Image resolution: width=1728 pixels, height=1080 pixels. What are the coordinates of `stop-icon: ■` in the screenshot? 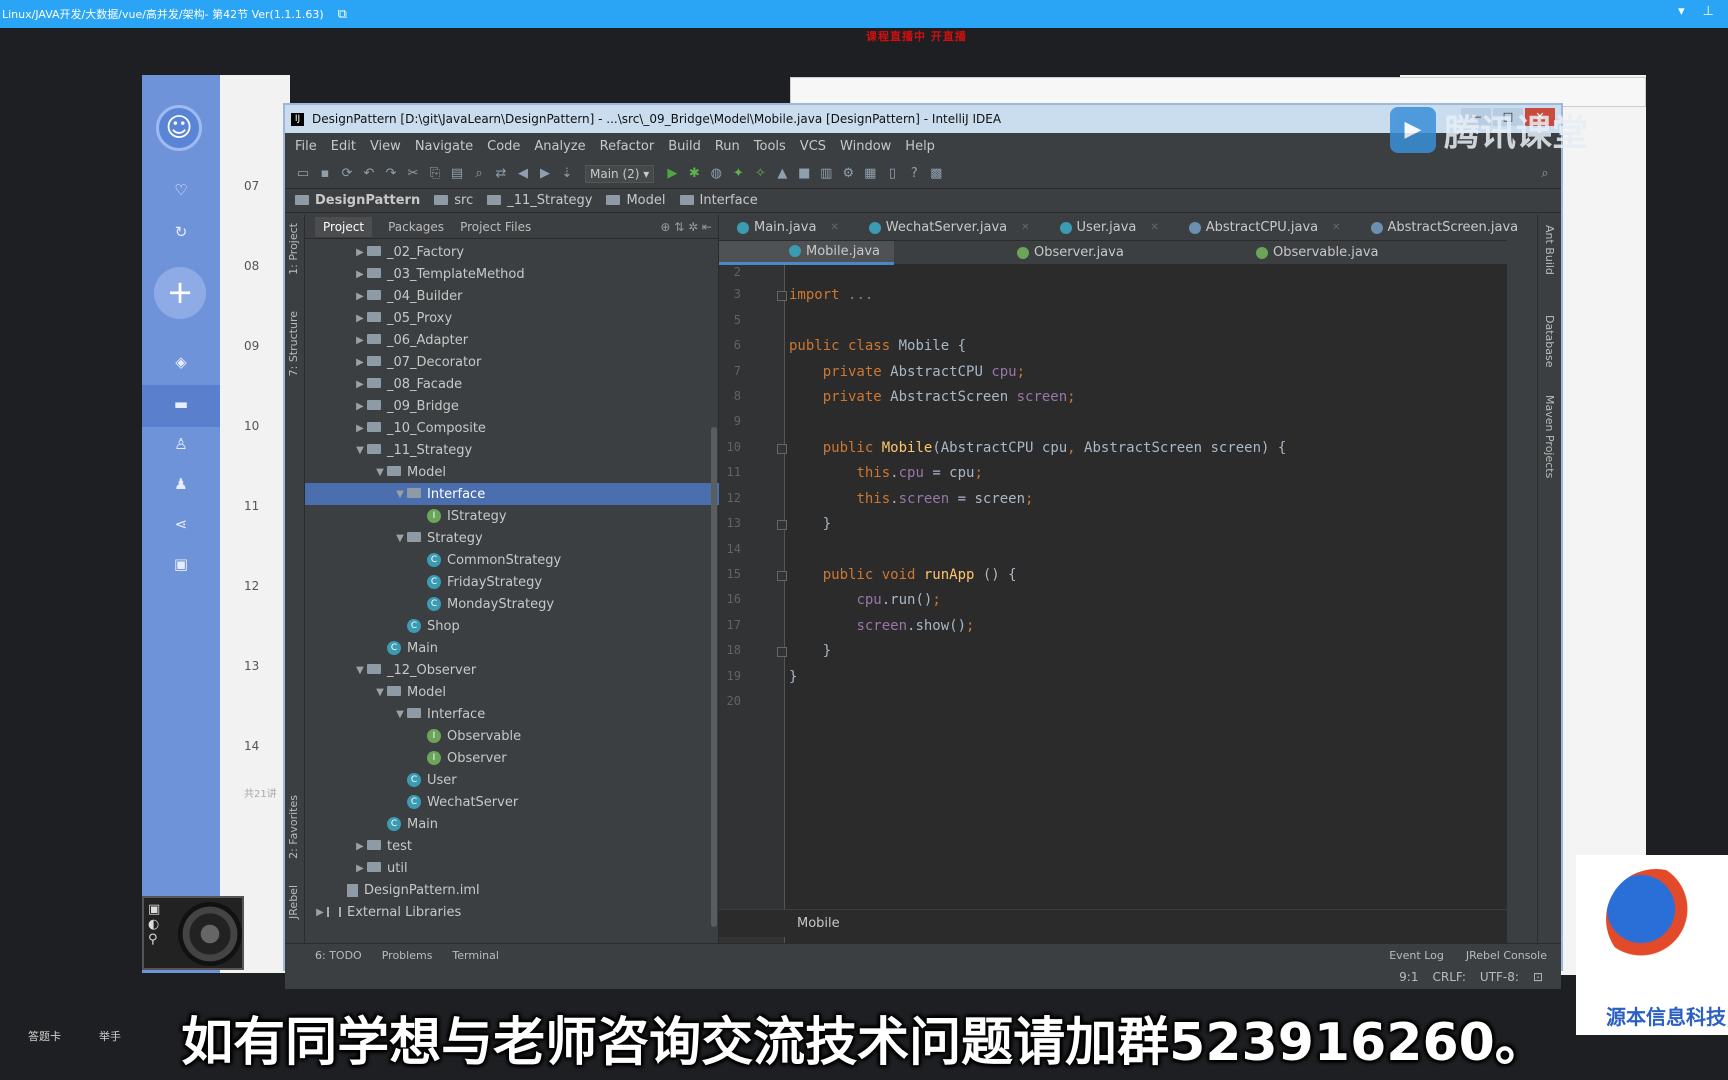 It's located at (804, 174).